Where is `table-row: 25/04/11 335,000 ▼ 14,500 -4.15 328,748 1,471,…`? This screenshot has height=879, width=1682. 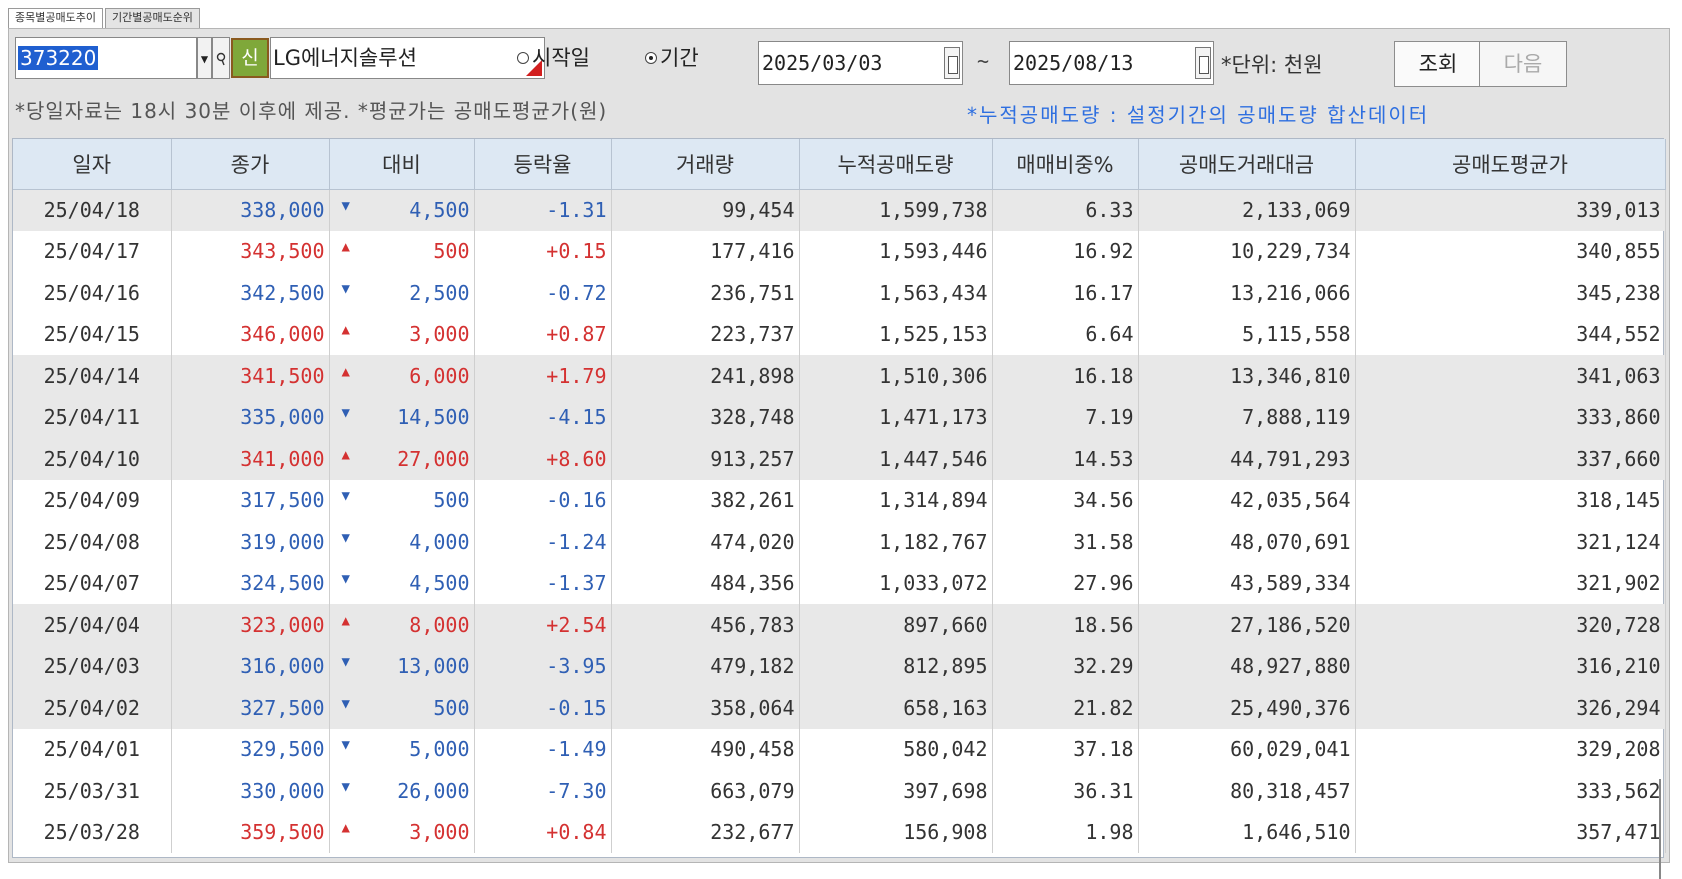
table-row: 25/04/11 335,000 ▼ 14,500 -4.15 328,748 1,471,… is located at coordinates (839, 417).